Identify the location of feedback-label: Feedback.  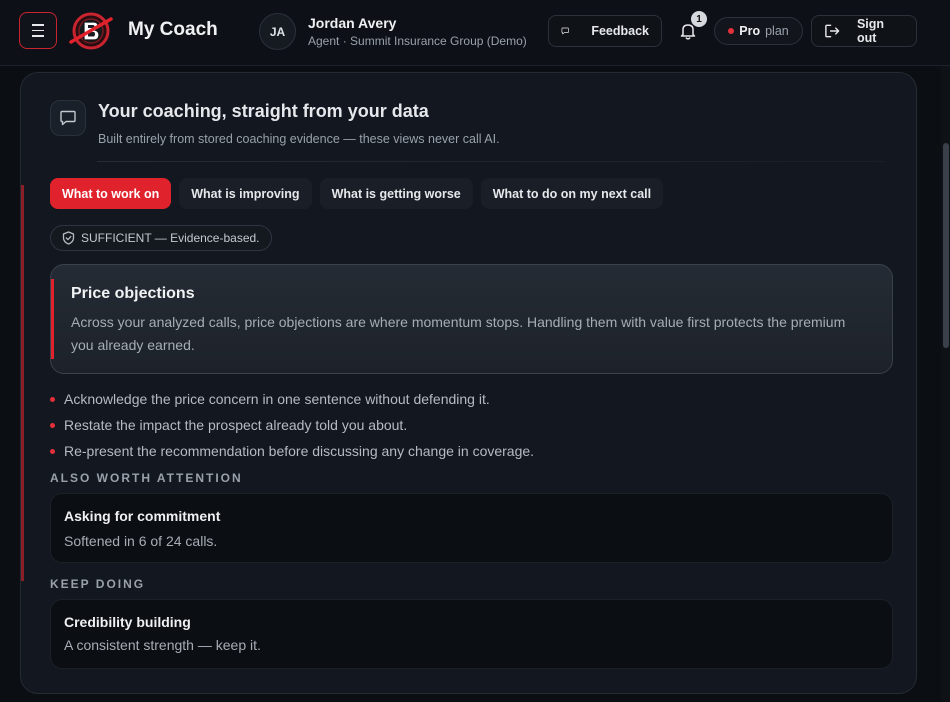
(620, 31).